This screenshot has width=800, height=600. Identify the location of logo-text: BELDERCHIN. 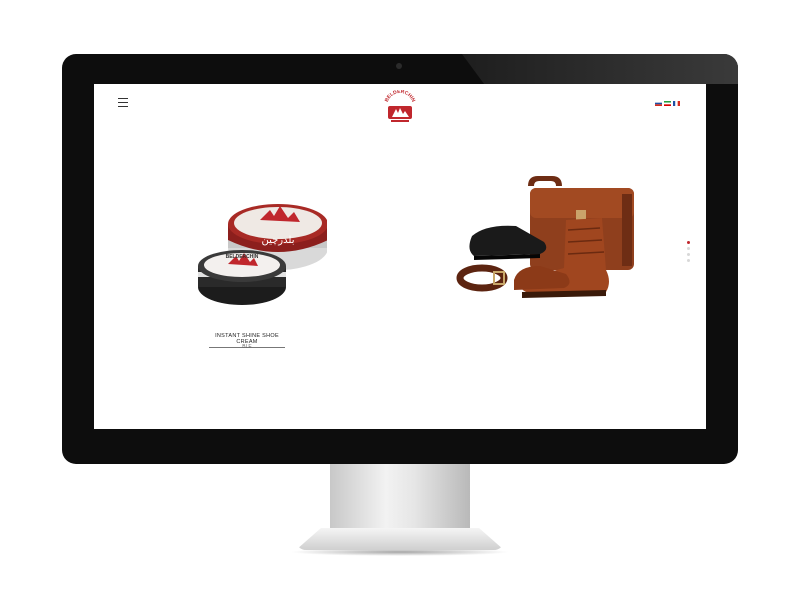
(400, 96).